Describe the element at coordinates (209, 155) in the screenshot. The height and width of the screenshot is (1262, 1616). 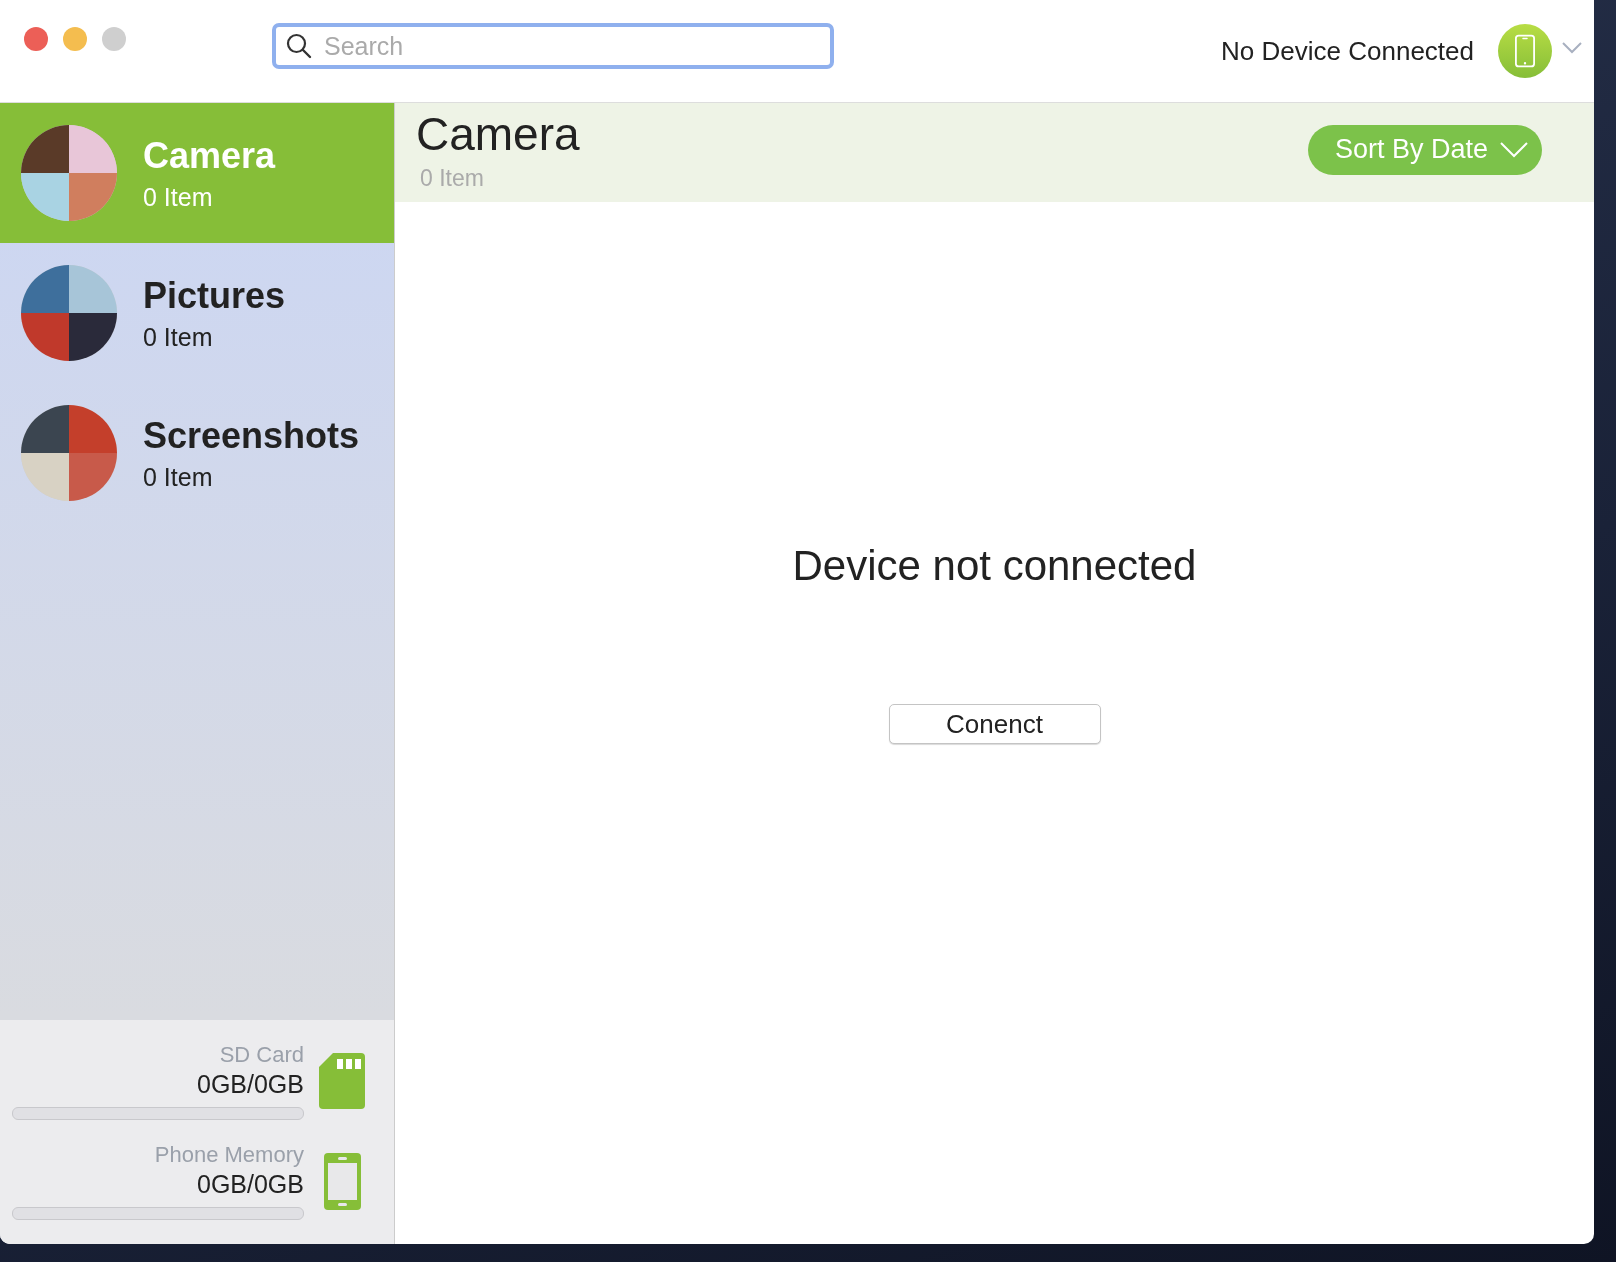
I see `album-title: Camera` at that location.